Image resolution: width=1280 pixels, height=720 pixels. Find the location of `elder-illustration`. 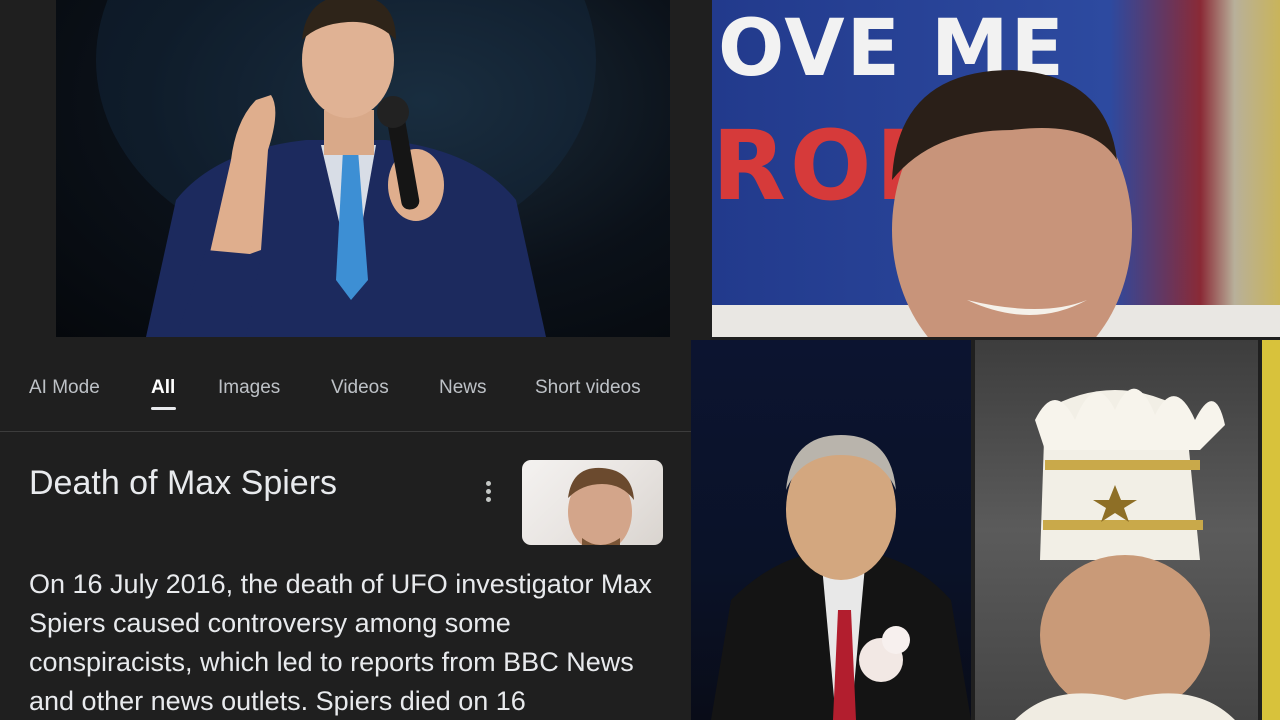

elder-illustration is located at coordinates (841, 577).